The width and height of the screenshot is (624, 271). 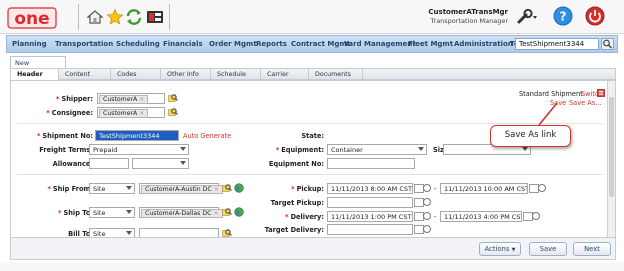 I want to click on app-logo: one, so click(x=37, y=18).